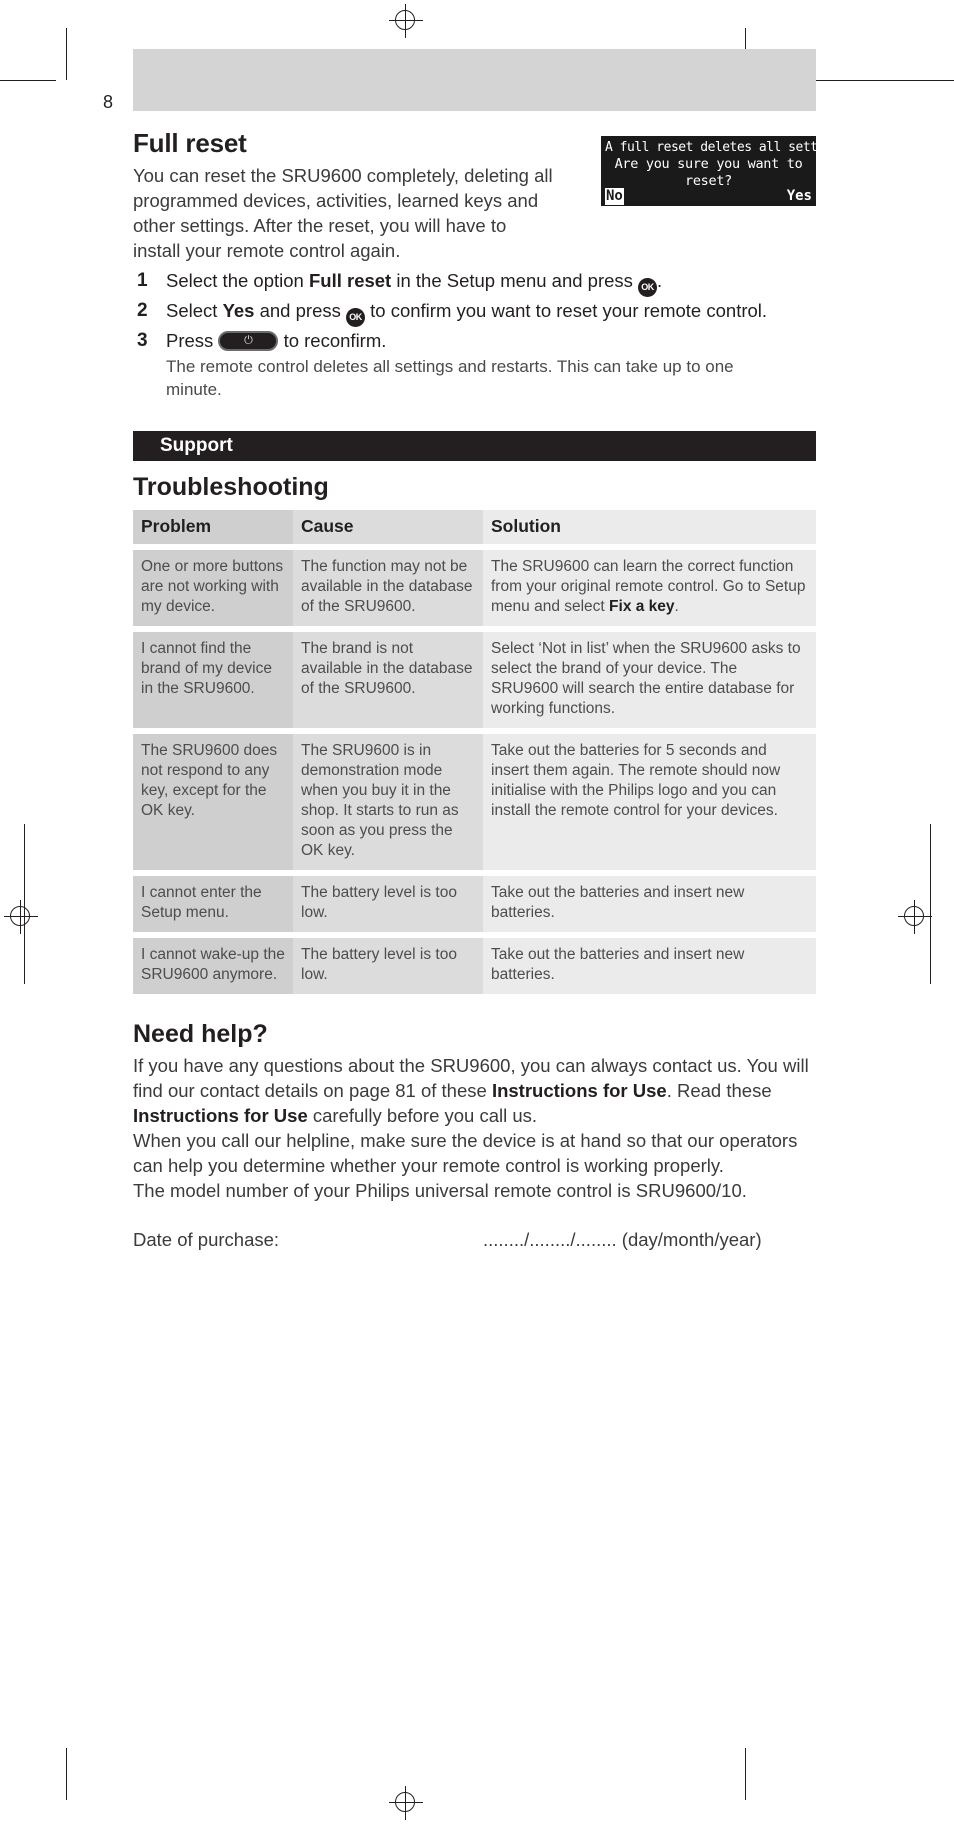  I want to click on step-text-after: to reconfirm., so click(332, 340).